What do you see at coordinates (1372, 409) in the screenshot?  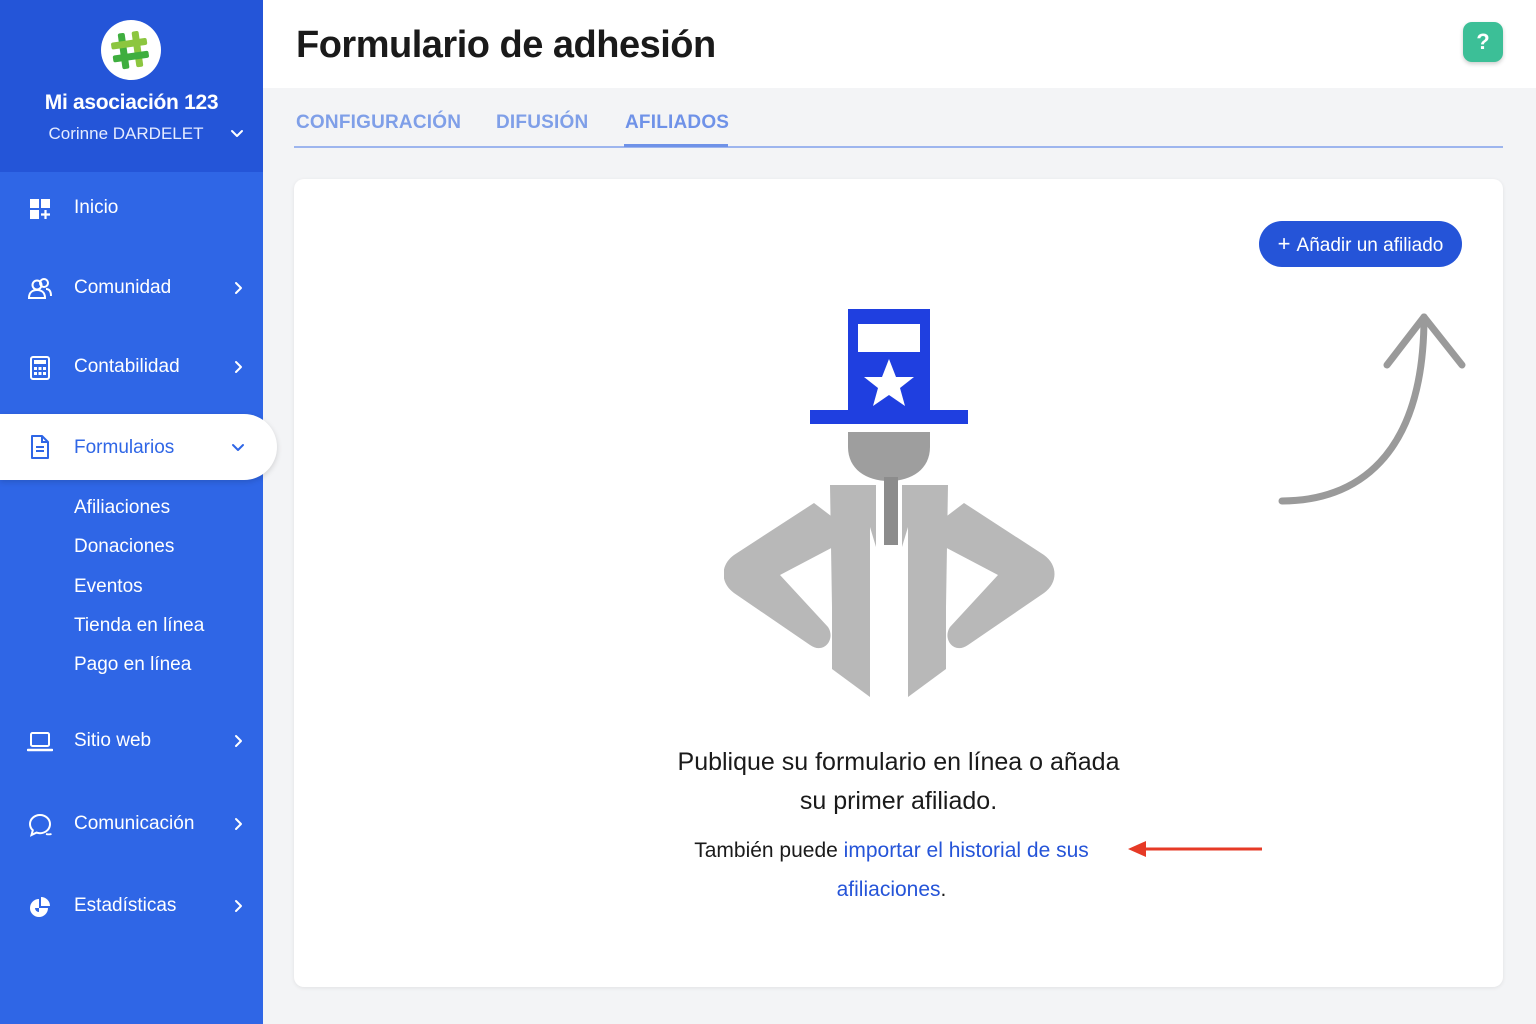 I see `curved-arrow-icon` at bounding box center [1372, 409].